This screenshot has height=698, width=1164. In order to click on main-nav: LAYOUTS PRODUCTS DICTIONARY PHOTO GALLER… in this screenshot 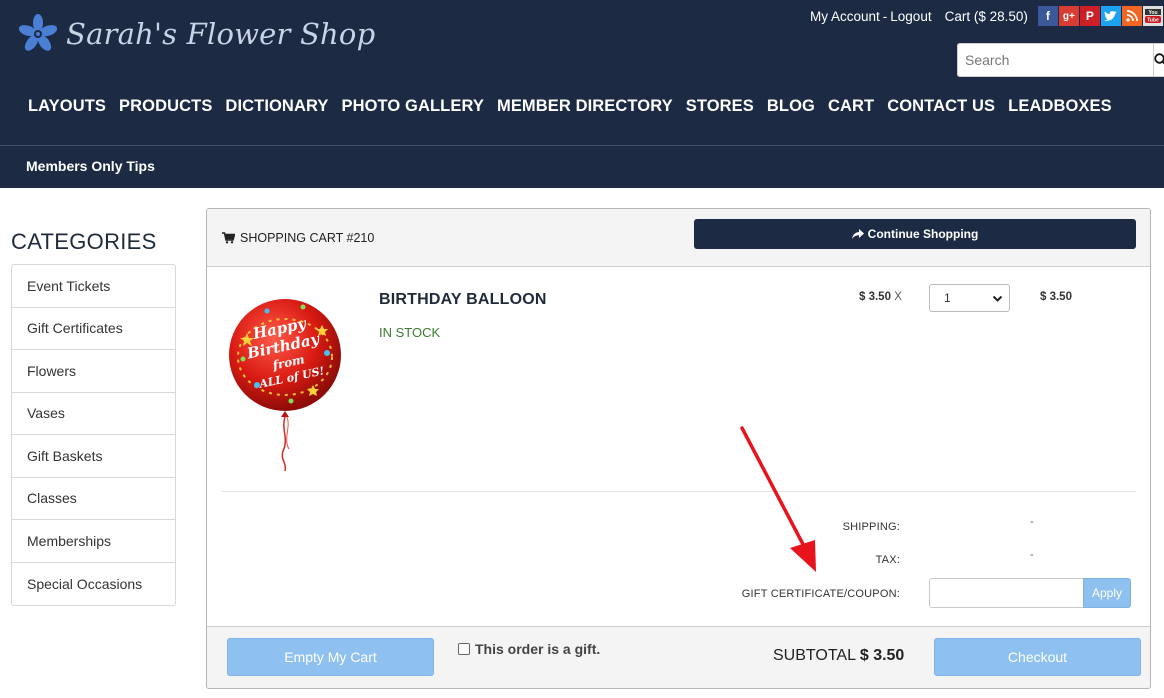, I will do `click(576, 106)`.